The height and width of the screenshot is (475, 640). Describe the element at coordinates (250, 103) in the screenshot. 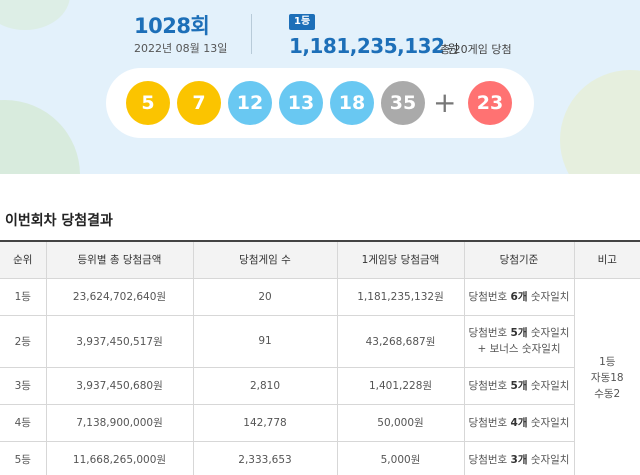

I see `winning-ball-3: 12` at that location.